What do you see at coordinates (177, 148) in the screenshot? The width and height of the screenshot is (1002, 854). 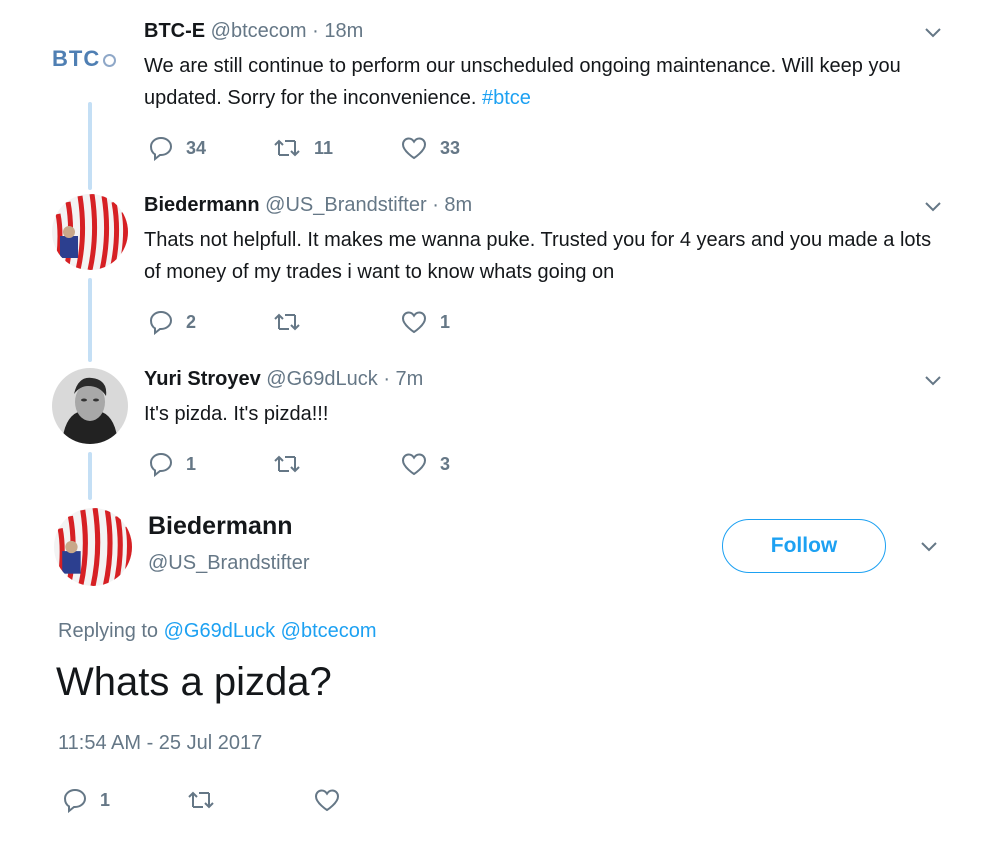 I see `reply-button: 34` at bounding box center [177, 148].